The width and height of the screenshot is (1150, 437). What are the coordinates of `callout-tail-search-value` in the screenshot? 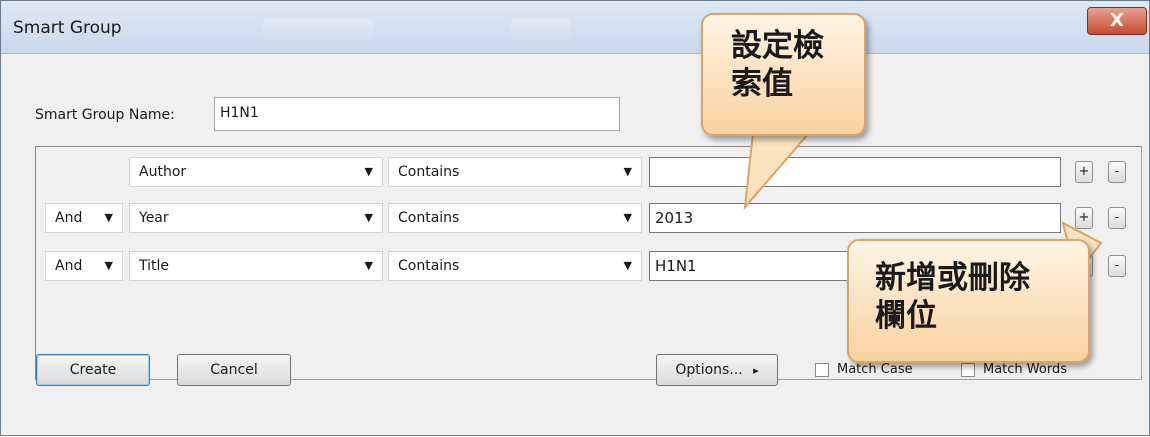 It's located at (923, 205).